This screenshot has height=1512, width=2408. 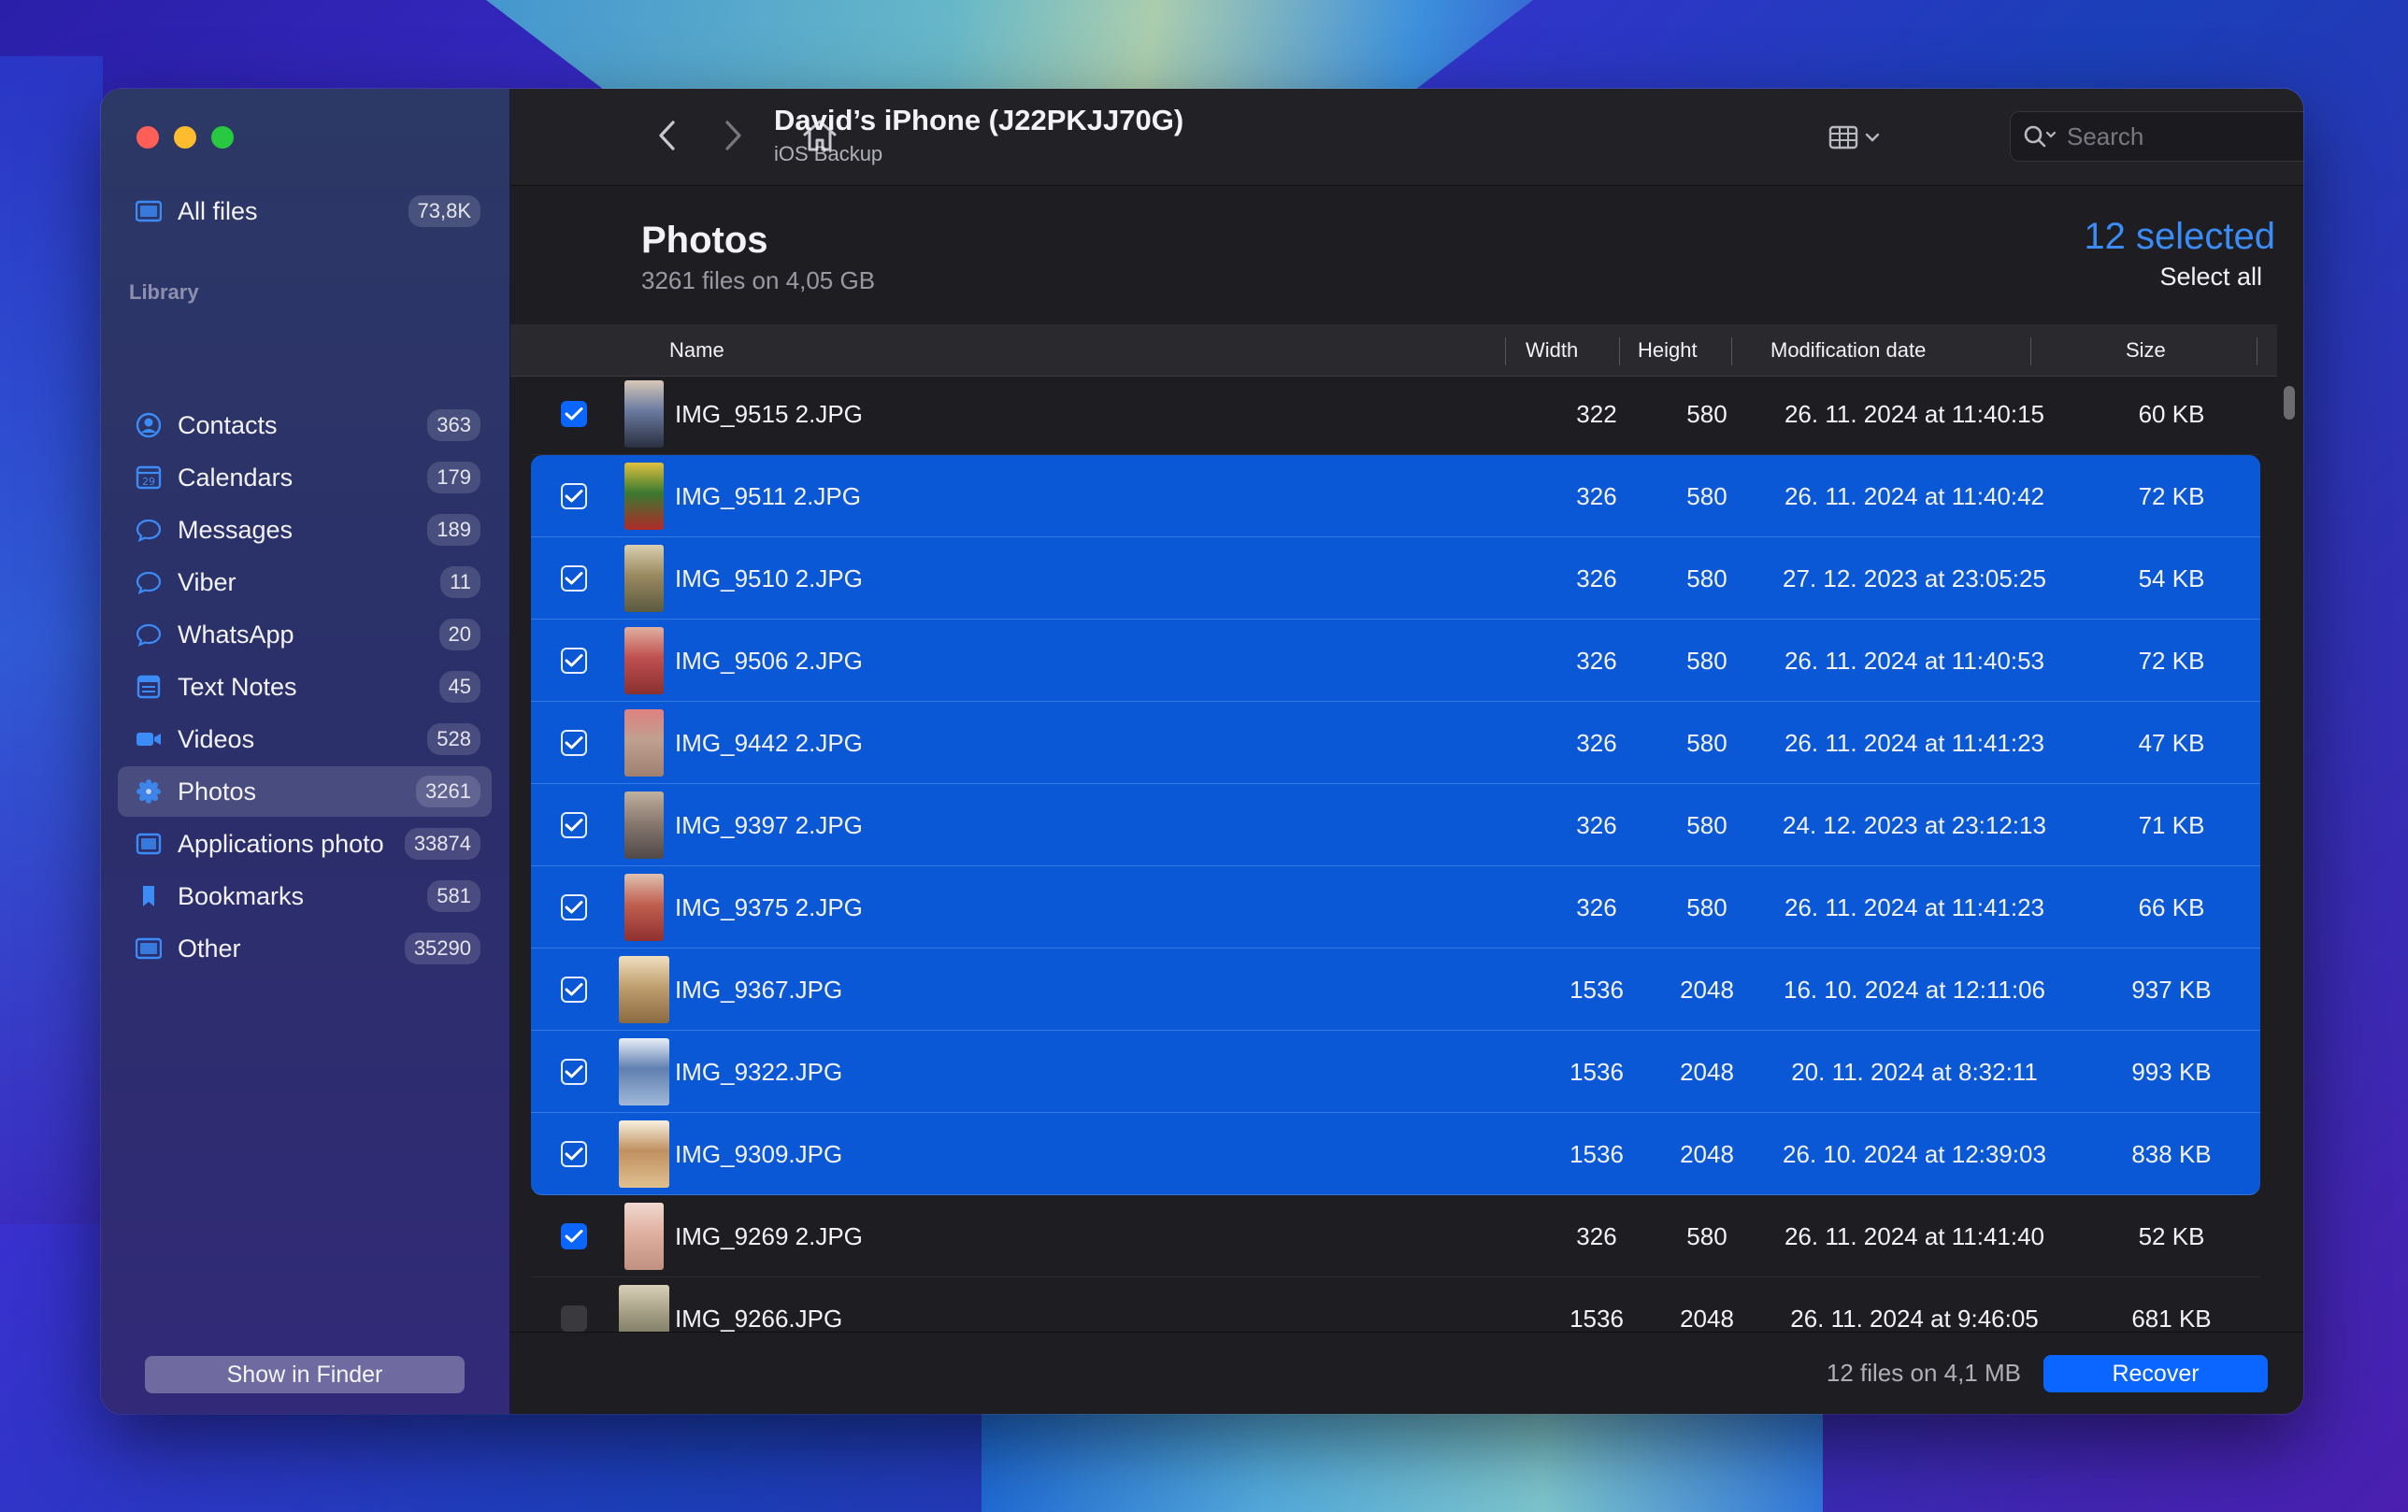 I want to click on chevron-right-icon, so click(x=733, y=135).